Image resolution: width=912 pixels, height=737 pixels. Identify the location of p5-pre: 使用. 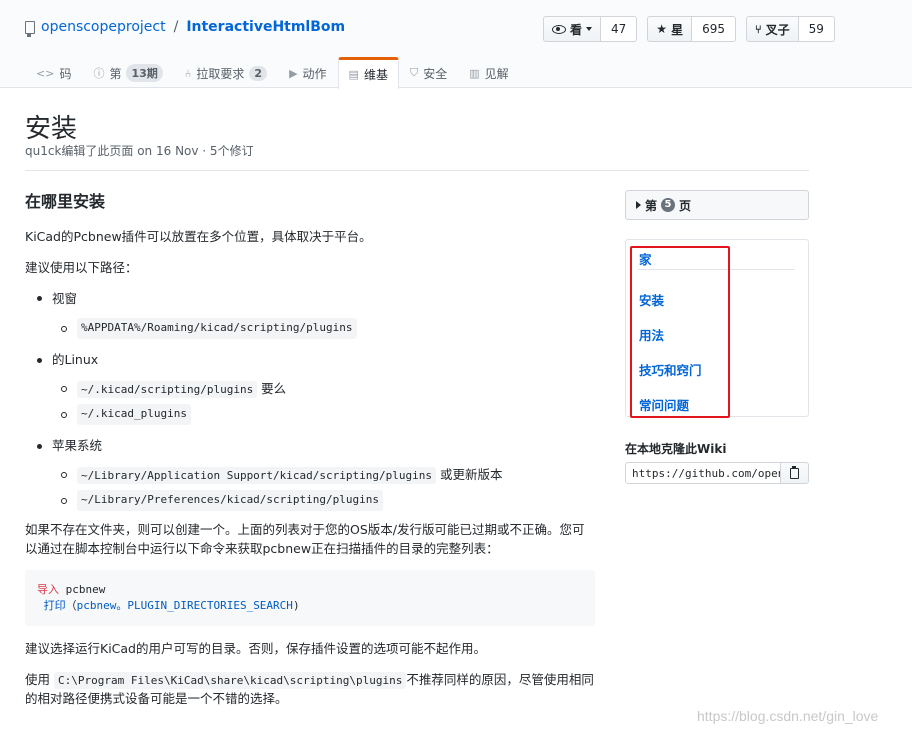
(38, 679).